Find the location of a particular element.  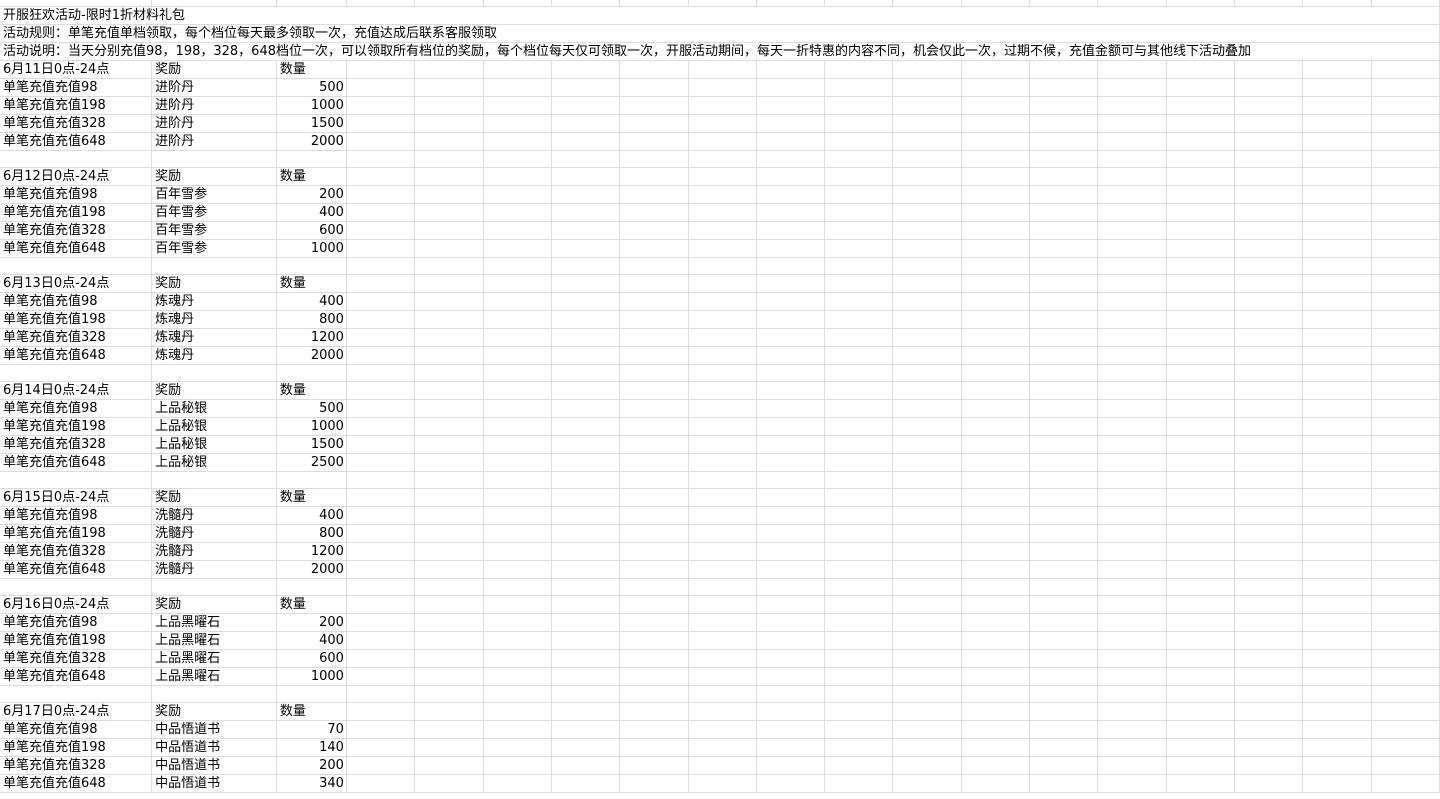

qty-cell: 1500 is located at coordinates (311, 123).